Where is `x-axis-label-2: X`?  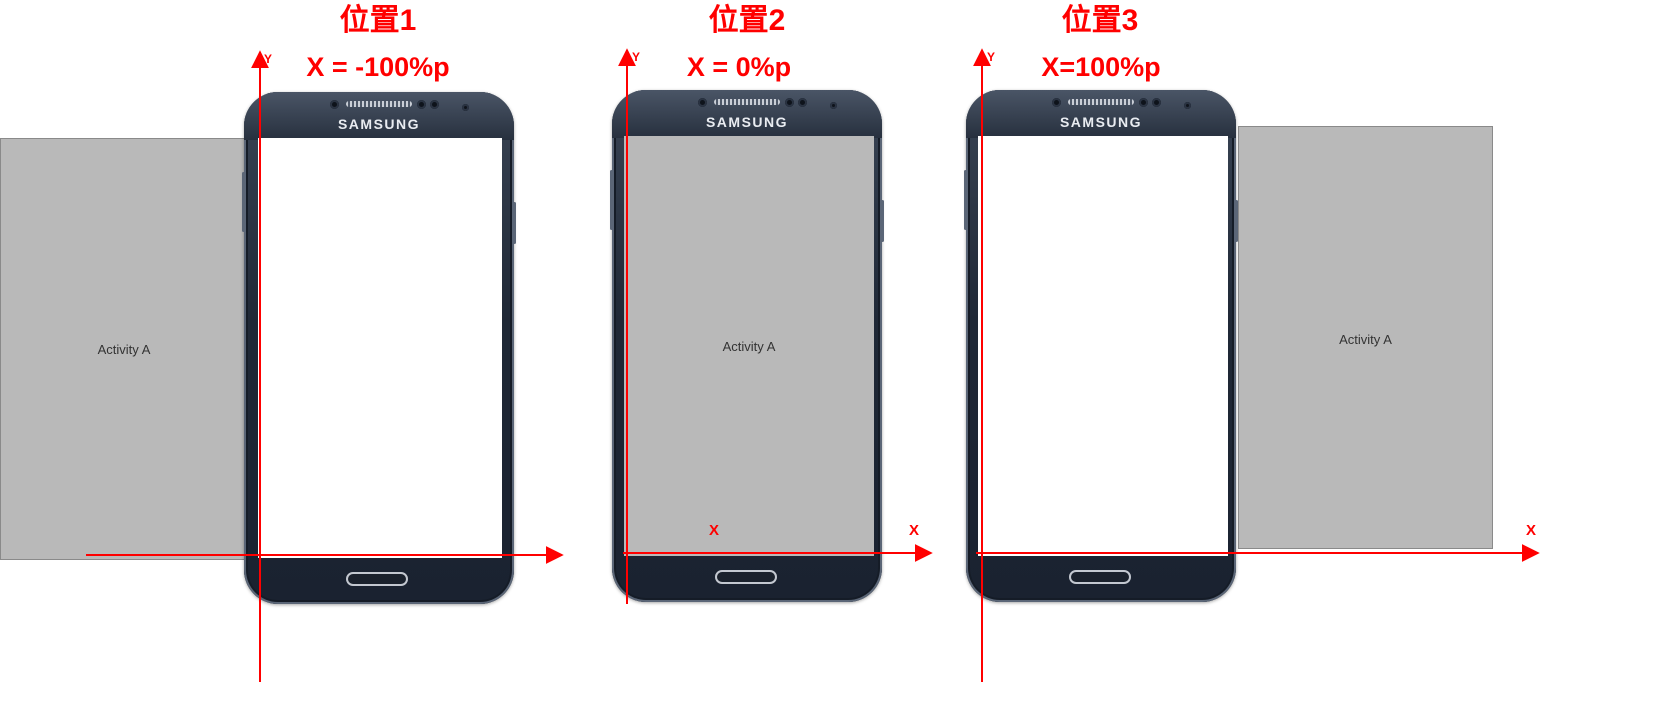 x-axis-label-2: X is located at coordinates (914, 530).